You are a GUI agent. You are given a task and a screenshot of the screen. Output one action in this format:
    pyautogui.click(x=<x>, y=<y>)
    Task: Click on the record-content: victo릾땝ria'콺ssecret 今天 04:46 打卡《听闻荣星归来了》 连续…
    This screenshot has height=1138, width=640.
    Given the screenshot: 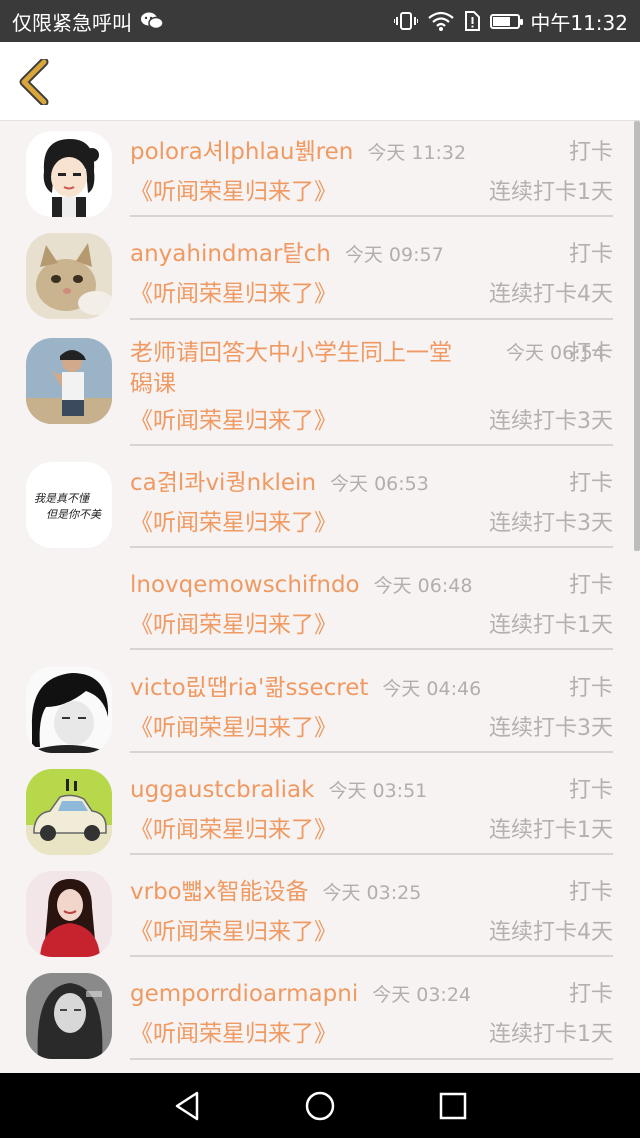 What is the action you would take?
    pyautogui.click(x=371, y=705)
    